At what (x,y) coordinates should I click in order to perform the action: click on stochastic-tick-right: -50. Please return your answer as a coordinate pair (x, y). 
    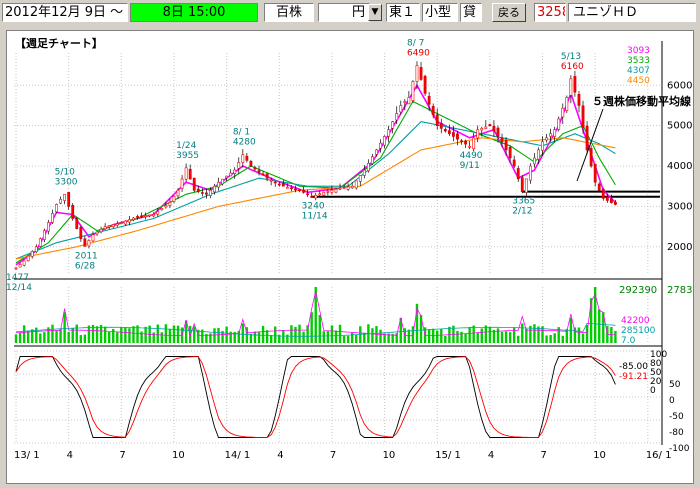
    Looking at the image, I should click on (676, 417).